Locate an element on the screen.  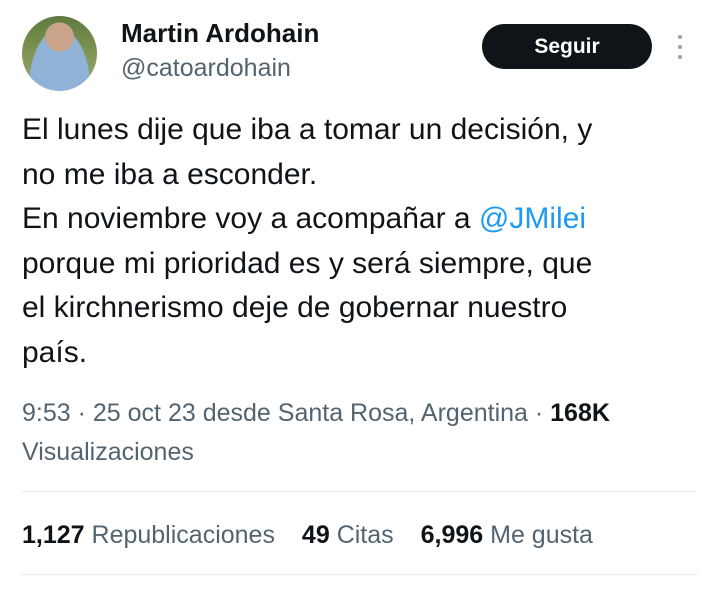
quotes-count: 49 is located at coordinates (315, 535).